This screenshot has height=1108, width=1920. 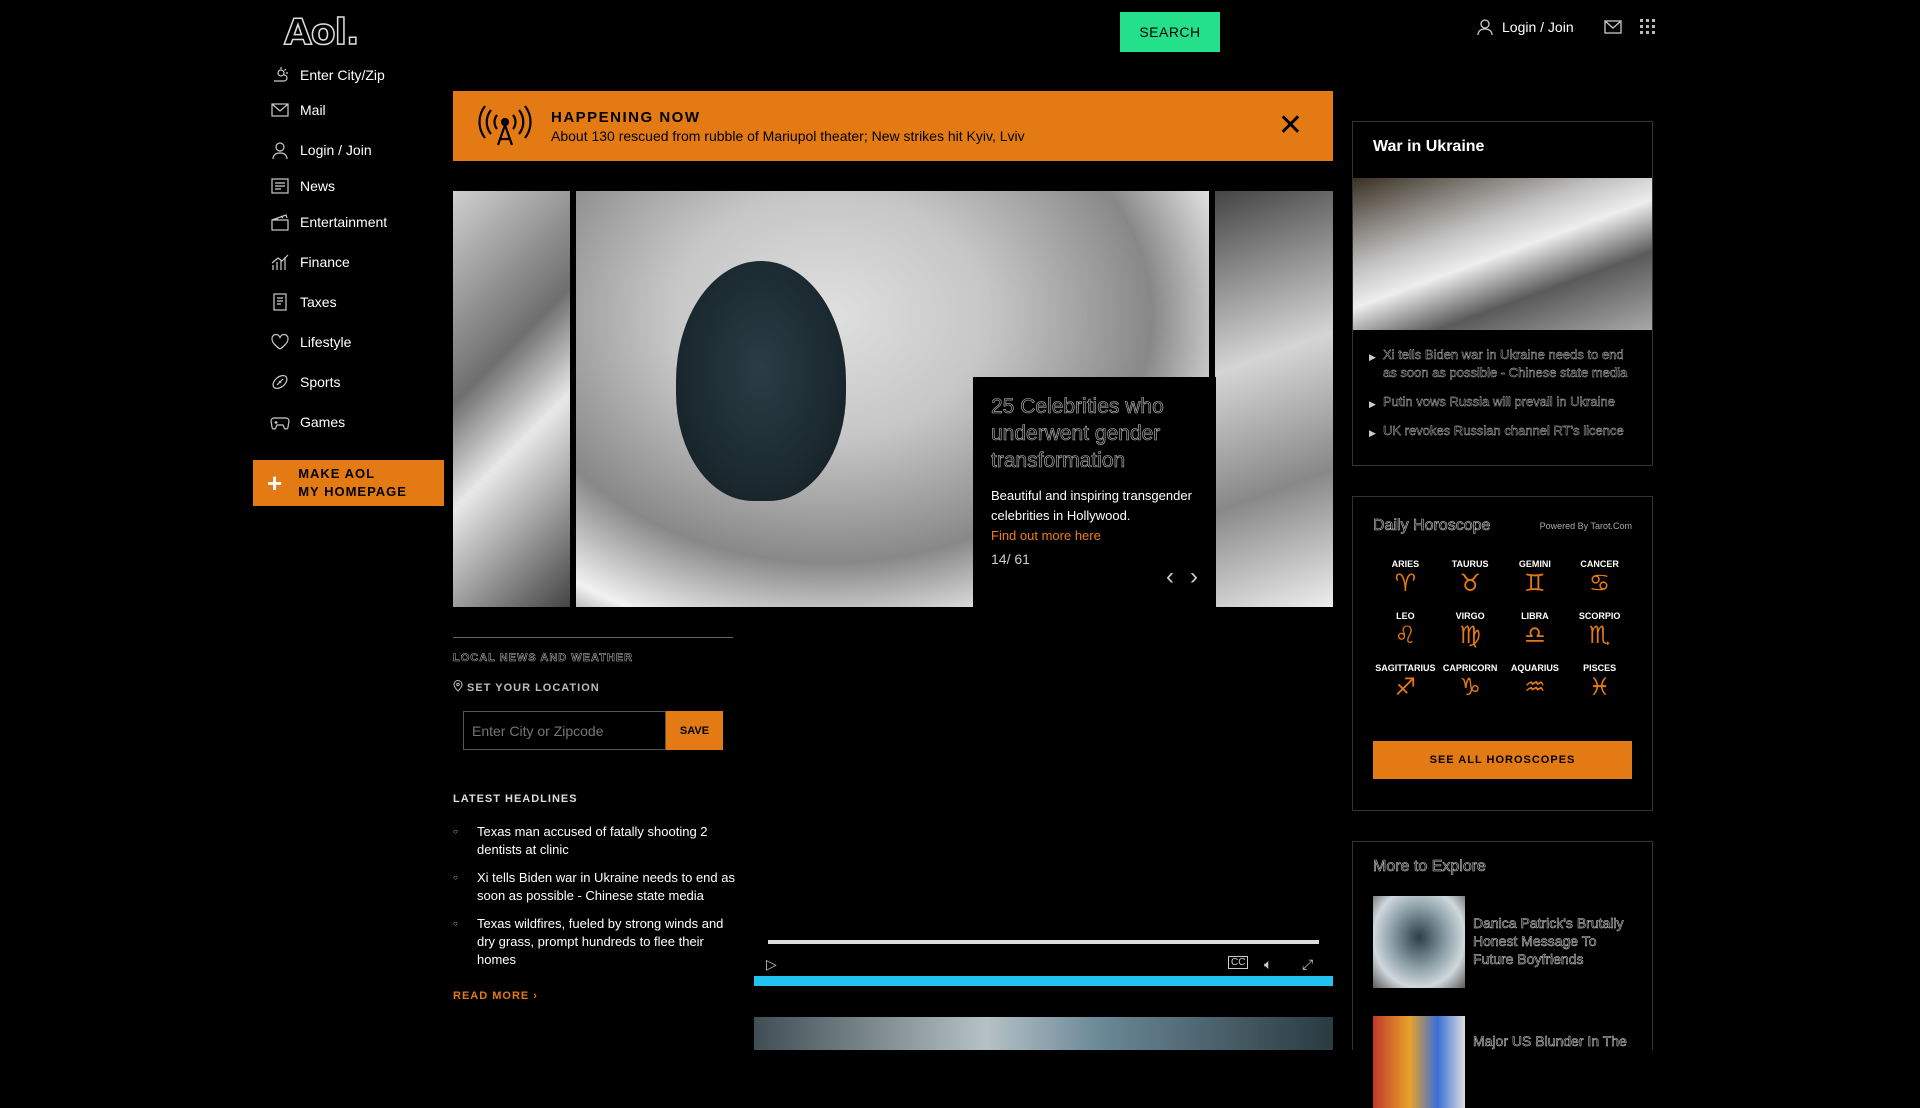 What do you see at coordinates (1470, 564) in the screenshot?
I see `sign-name: TAURUS` at bounding box center [1470, 564].